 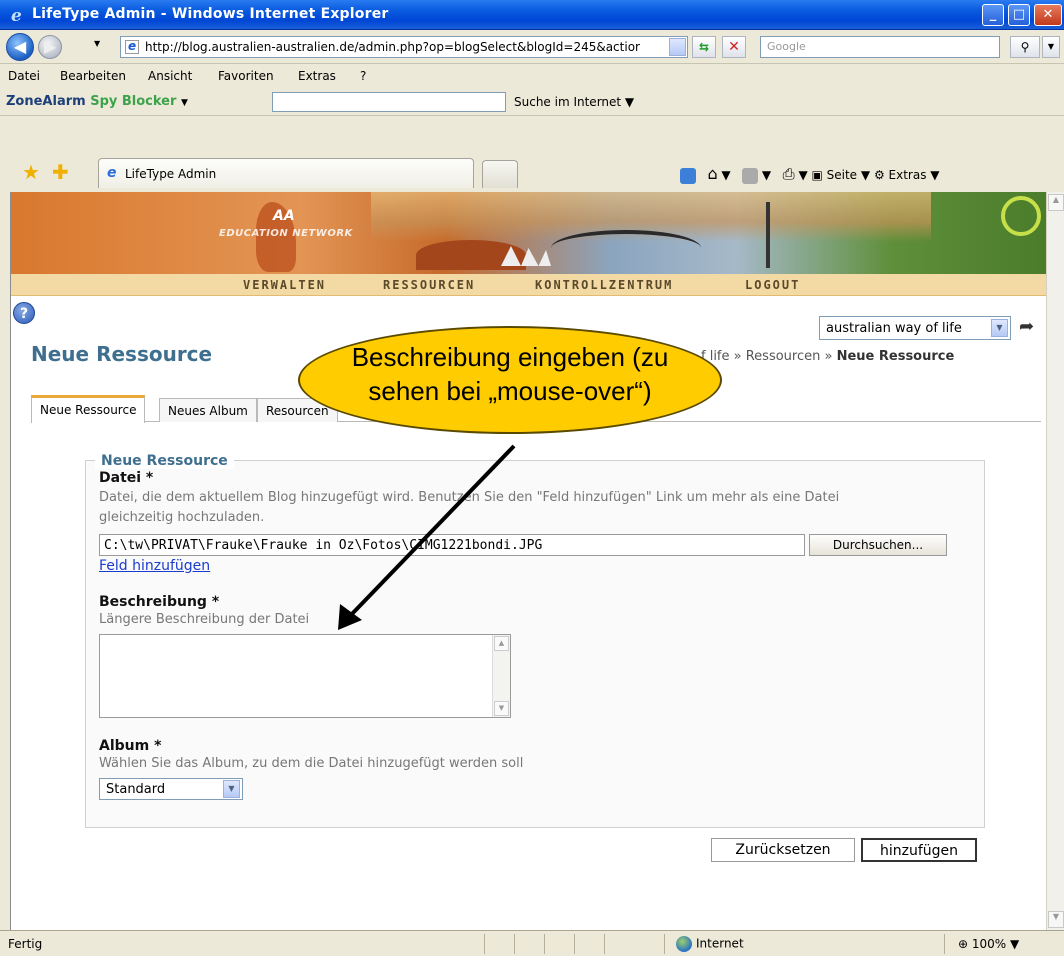 What do you see at coordinates (688, 175) in the screenshot?
I see `feeds-status-icon` at bounding box center [688, 175].